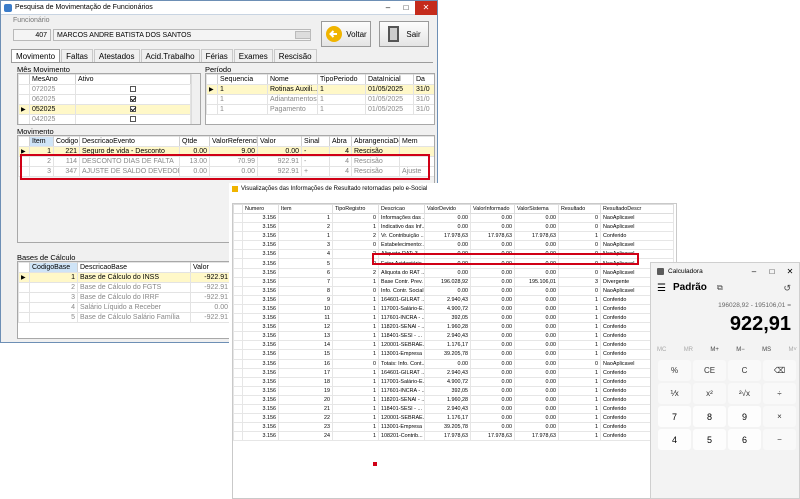 This screenshot has height=499, width=800. I want to click on table-row: 1 Pagamento 1 01/05/2025 31/0, so click(320, 109).